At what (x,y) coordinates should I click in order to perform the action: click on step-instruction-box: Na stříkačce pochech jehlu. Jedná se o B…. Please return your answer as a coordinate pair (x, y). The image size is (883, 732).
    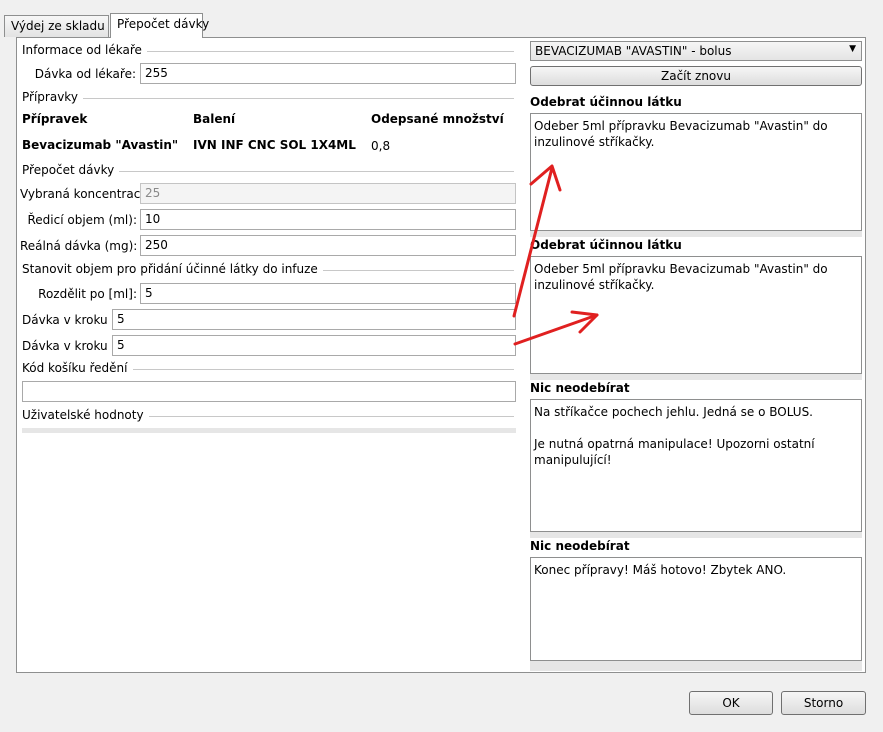
    Looking at the image, I should click on (696, 465).